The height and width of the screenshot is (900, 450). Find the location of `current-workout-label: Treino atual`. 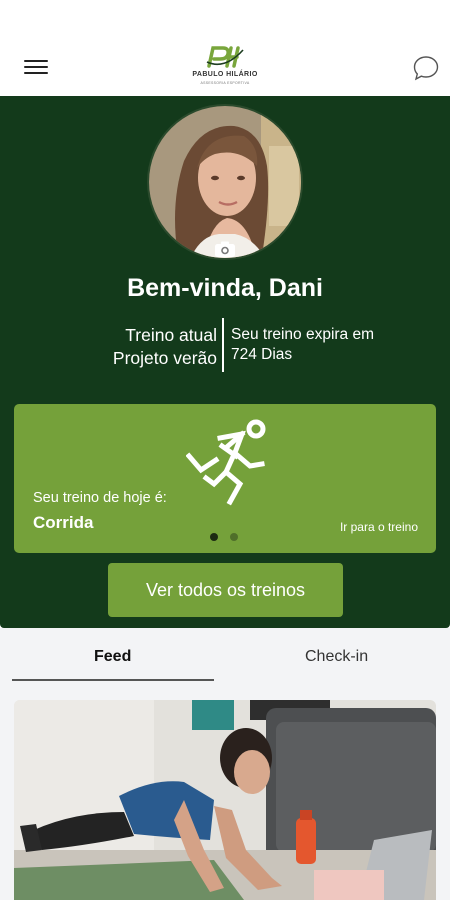

current-workout-label: Treino atual is located at coordinates (171, 335).